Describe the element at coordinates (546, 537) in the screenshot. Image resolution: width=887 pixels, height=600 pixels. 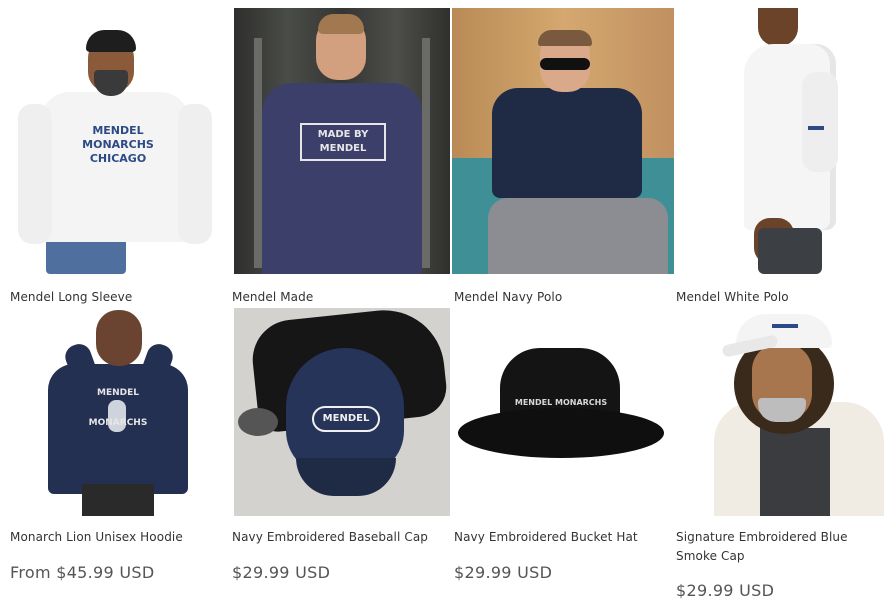
I see `product-name: Navy Embroidered Bucket Hat` at that location.